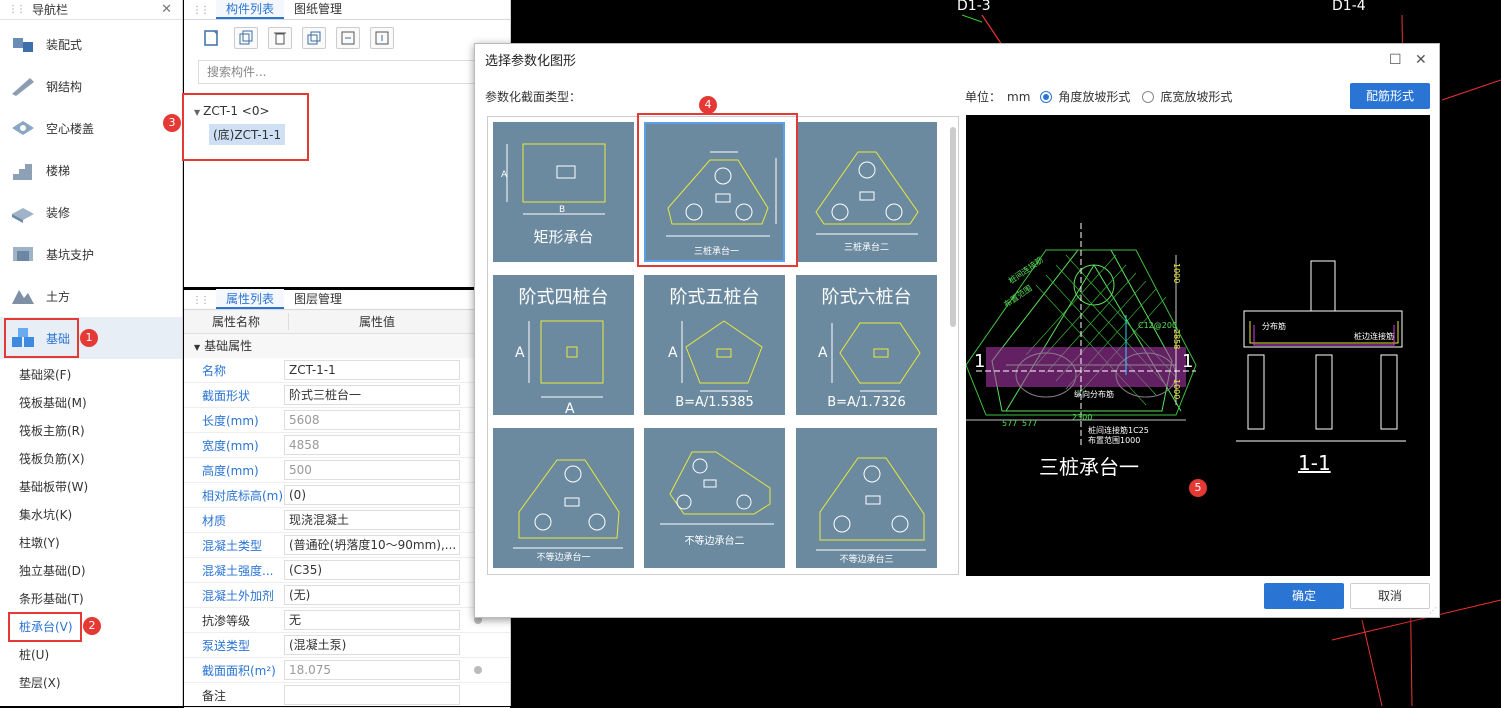  What do you see at coordinates (1390, 596) in the screenshot?
I see `cancel-button: 取消` at bounding box center [1390, 596].